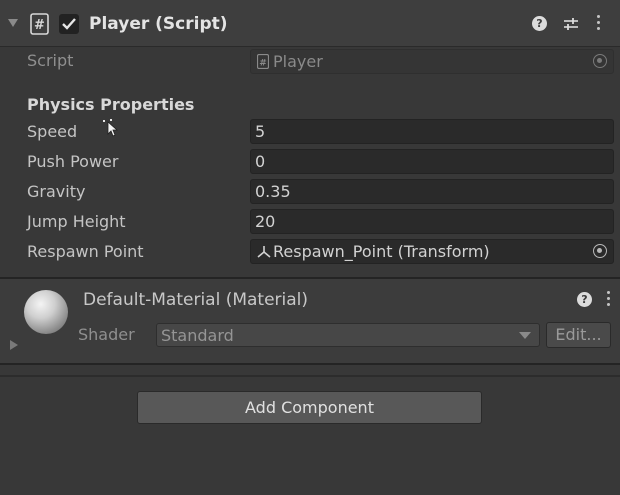  I want to click on script-label: Script, so click(50, 60).